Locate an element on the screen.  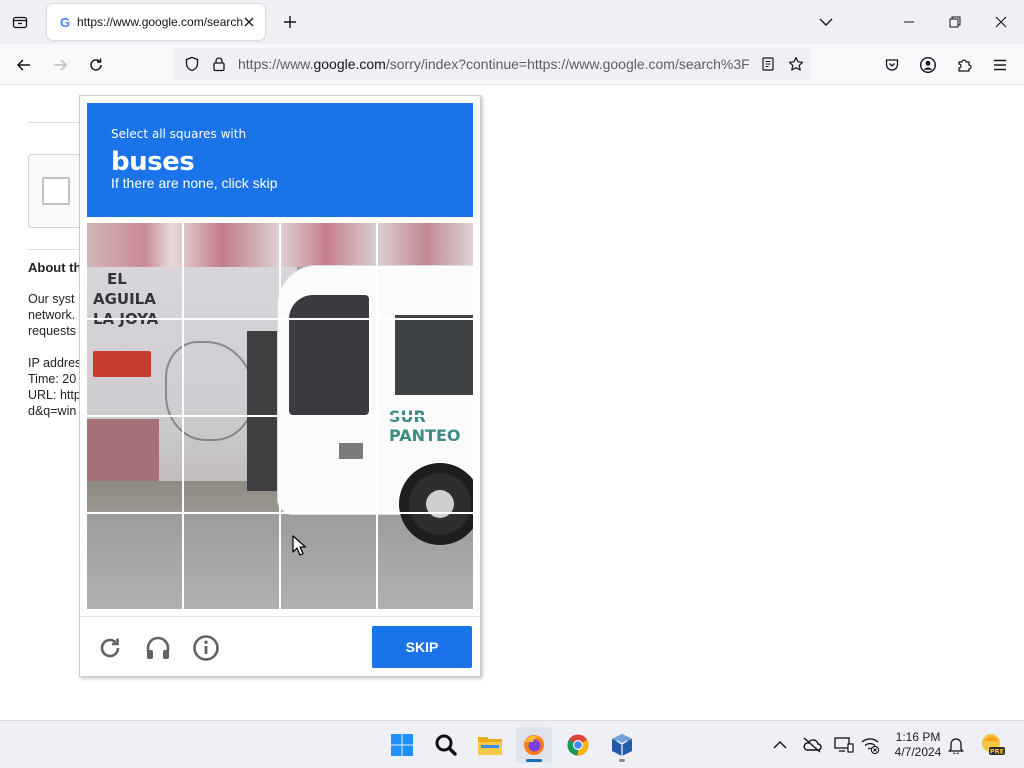
about-heading: About th is located at coordinates (55, 267).